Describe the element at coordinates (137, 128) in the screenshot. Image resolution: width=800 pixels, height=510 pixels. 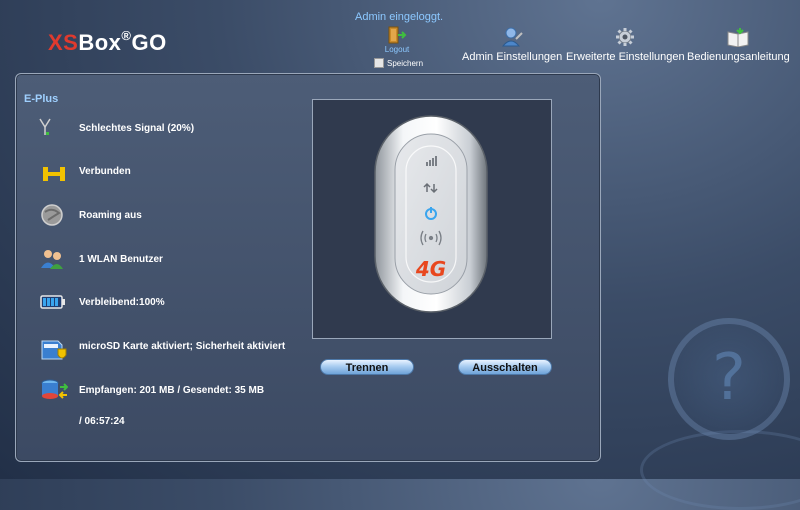
I see `signal-status: Schlechtes Signal (20%)` at that location.